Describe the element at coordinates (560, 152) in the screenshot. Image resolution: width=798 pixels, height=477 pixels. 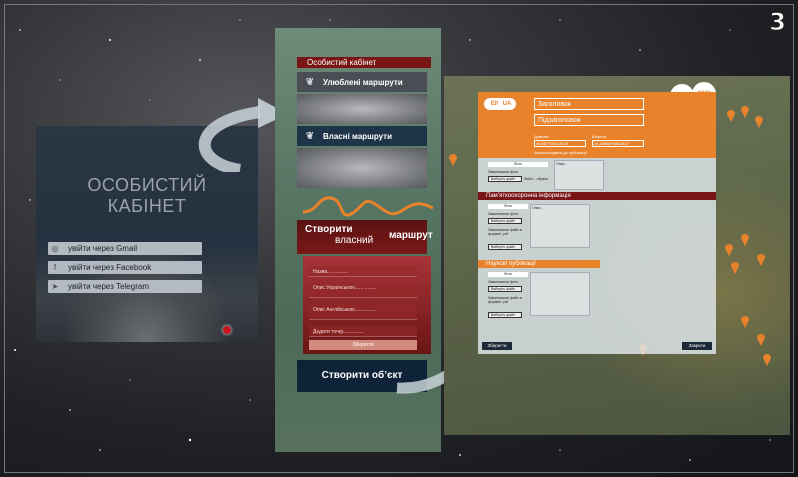
I see `object-recommend-checkbox: Запропонувати до публікації` at that location.